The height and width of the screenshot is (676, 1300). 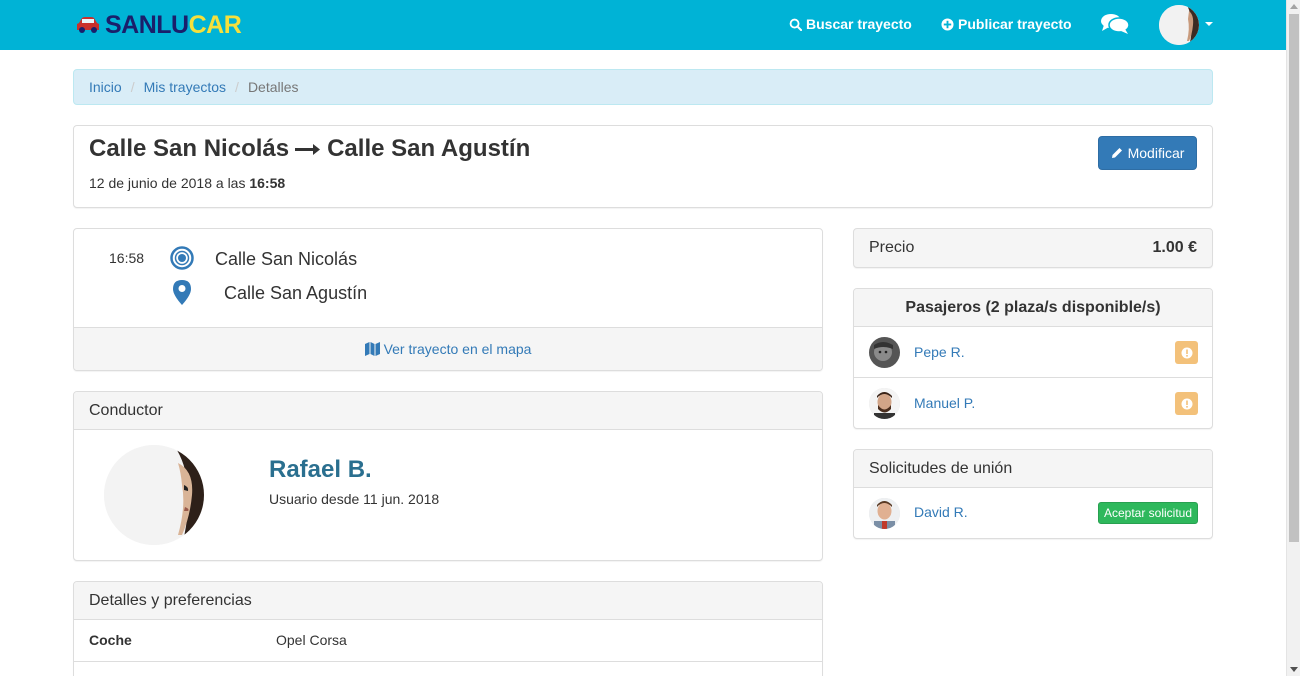 What do you see at coordinates (1015, 24) in the screenshot?
I see `nav-publish-label: Publicar trayecto` at bounding box center [1015, 24].